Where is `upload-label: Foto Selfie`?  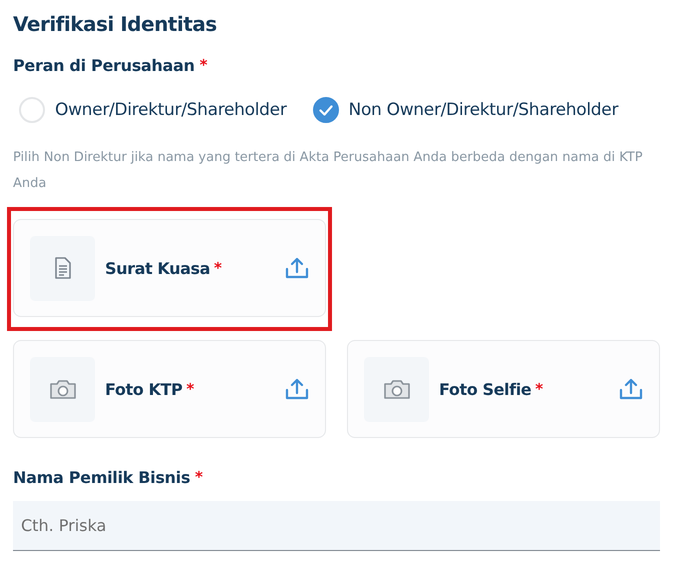
upload-label: Foto Selfie is located at coordinates (485, 389).